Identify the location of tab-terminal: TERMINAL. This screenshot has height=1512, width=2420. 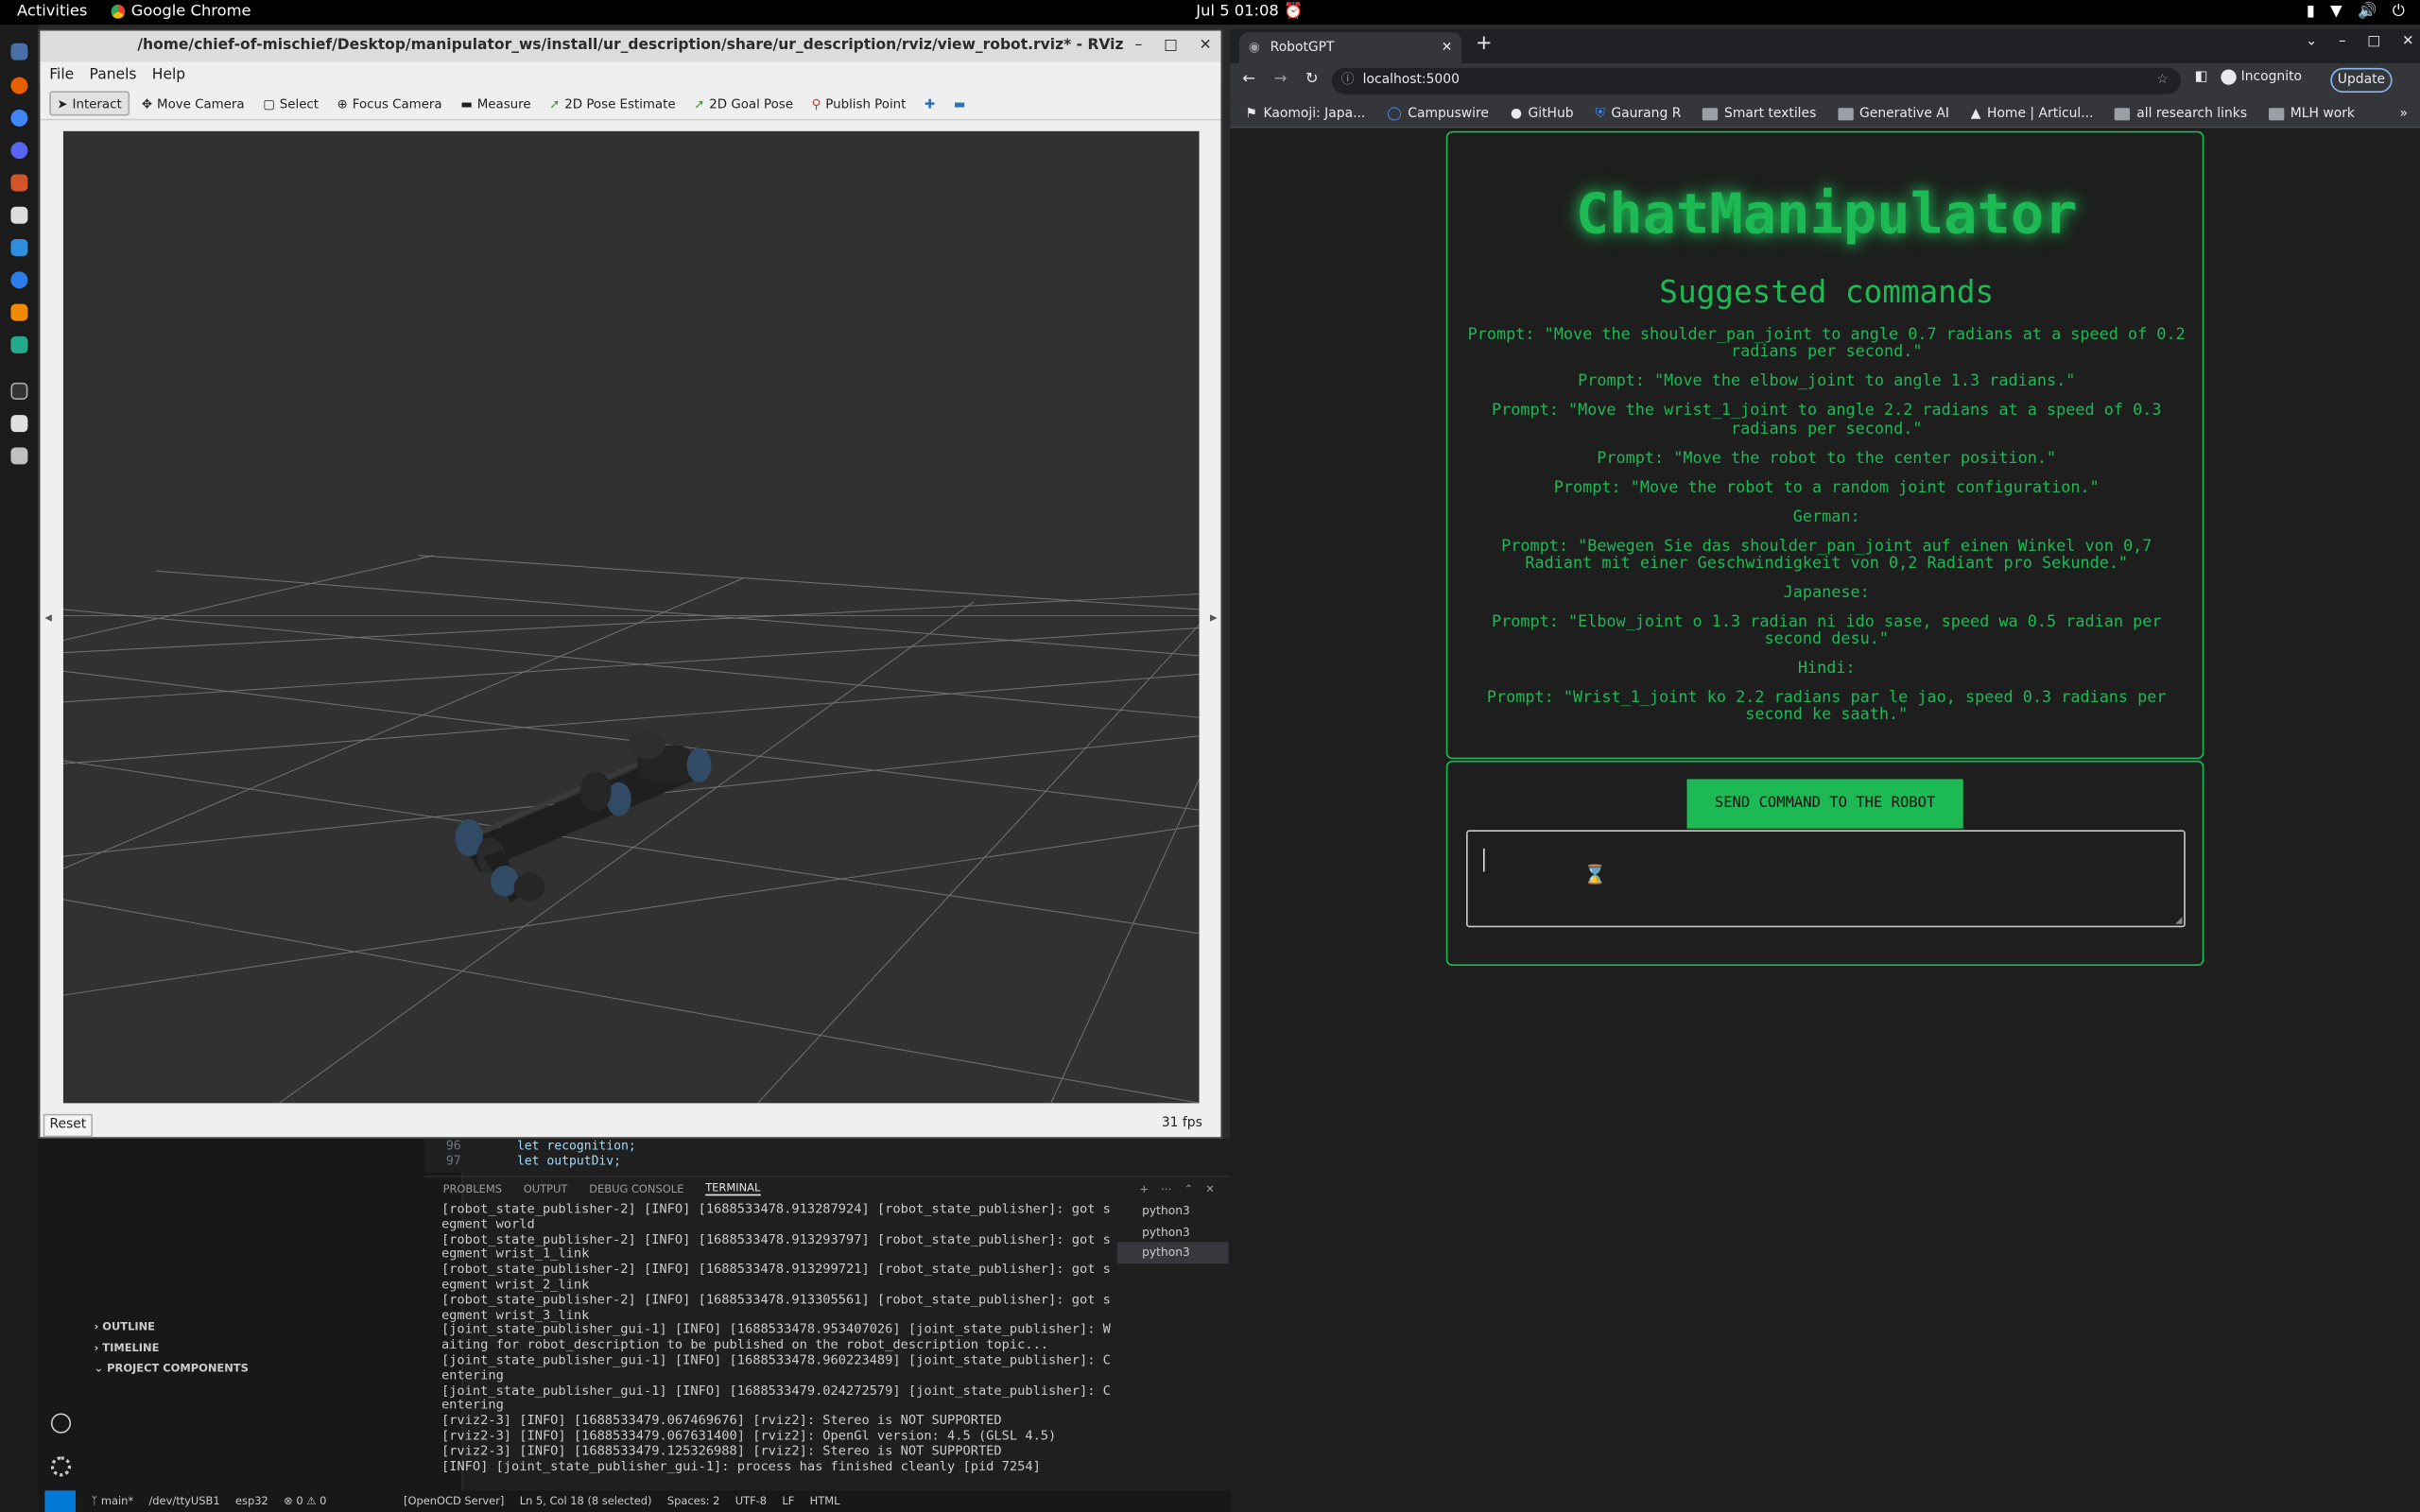
(733, 1189).